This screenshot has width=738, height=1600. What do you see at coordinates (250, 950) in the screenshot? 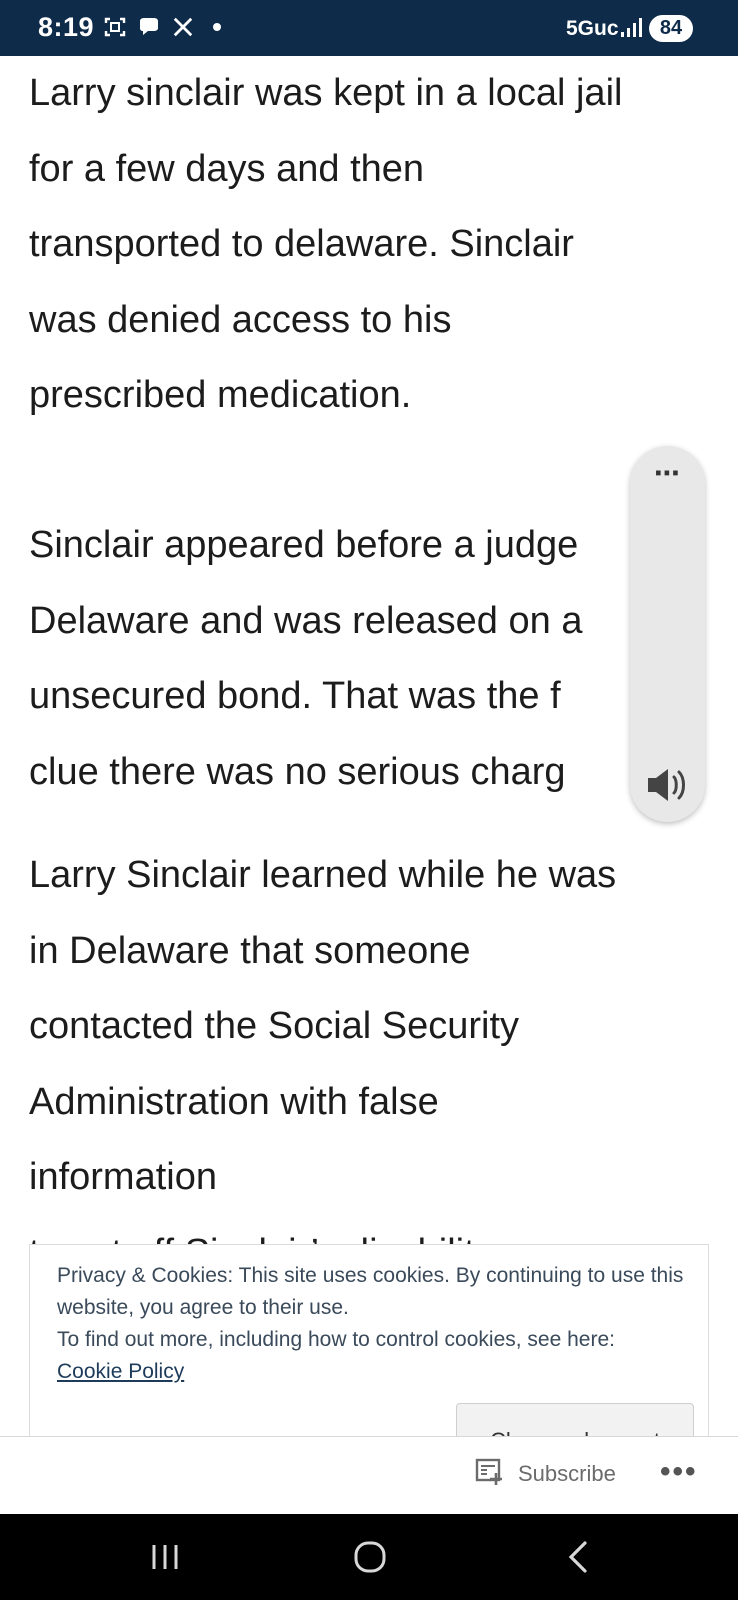
I see `paragraph-line: in Delaware that someone` at bounding box center [250, 950].